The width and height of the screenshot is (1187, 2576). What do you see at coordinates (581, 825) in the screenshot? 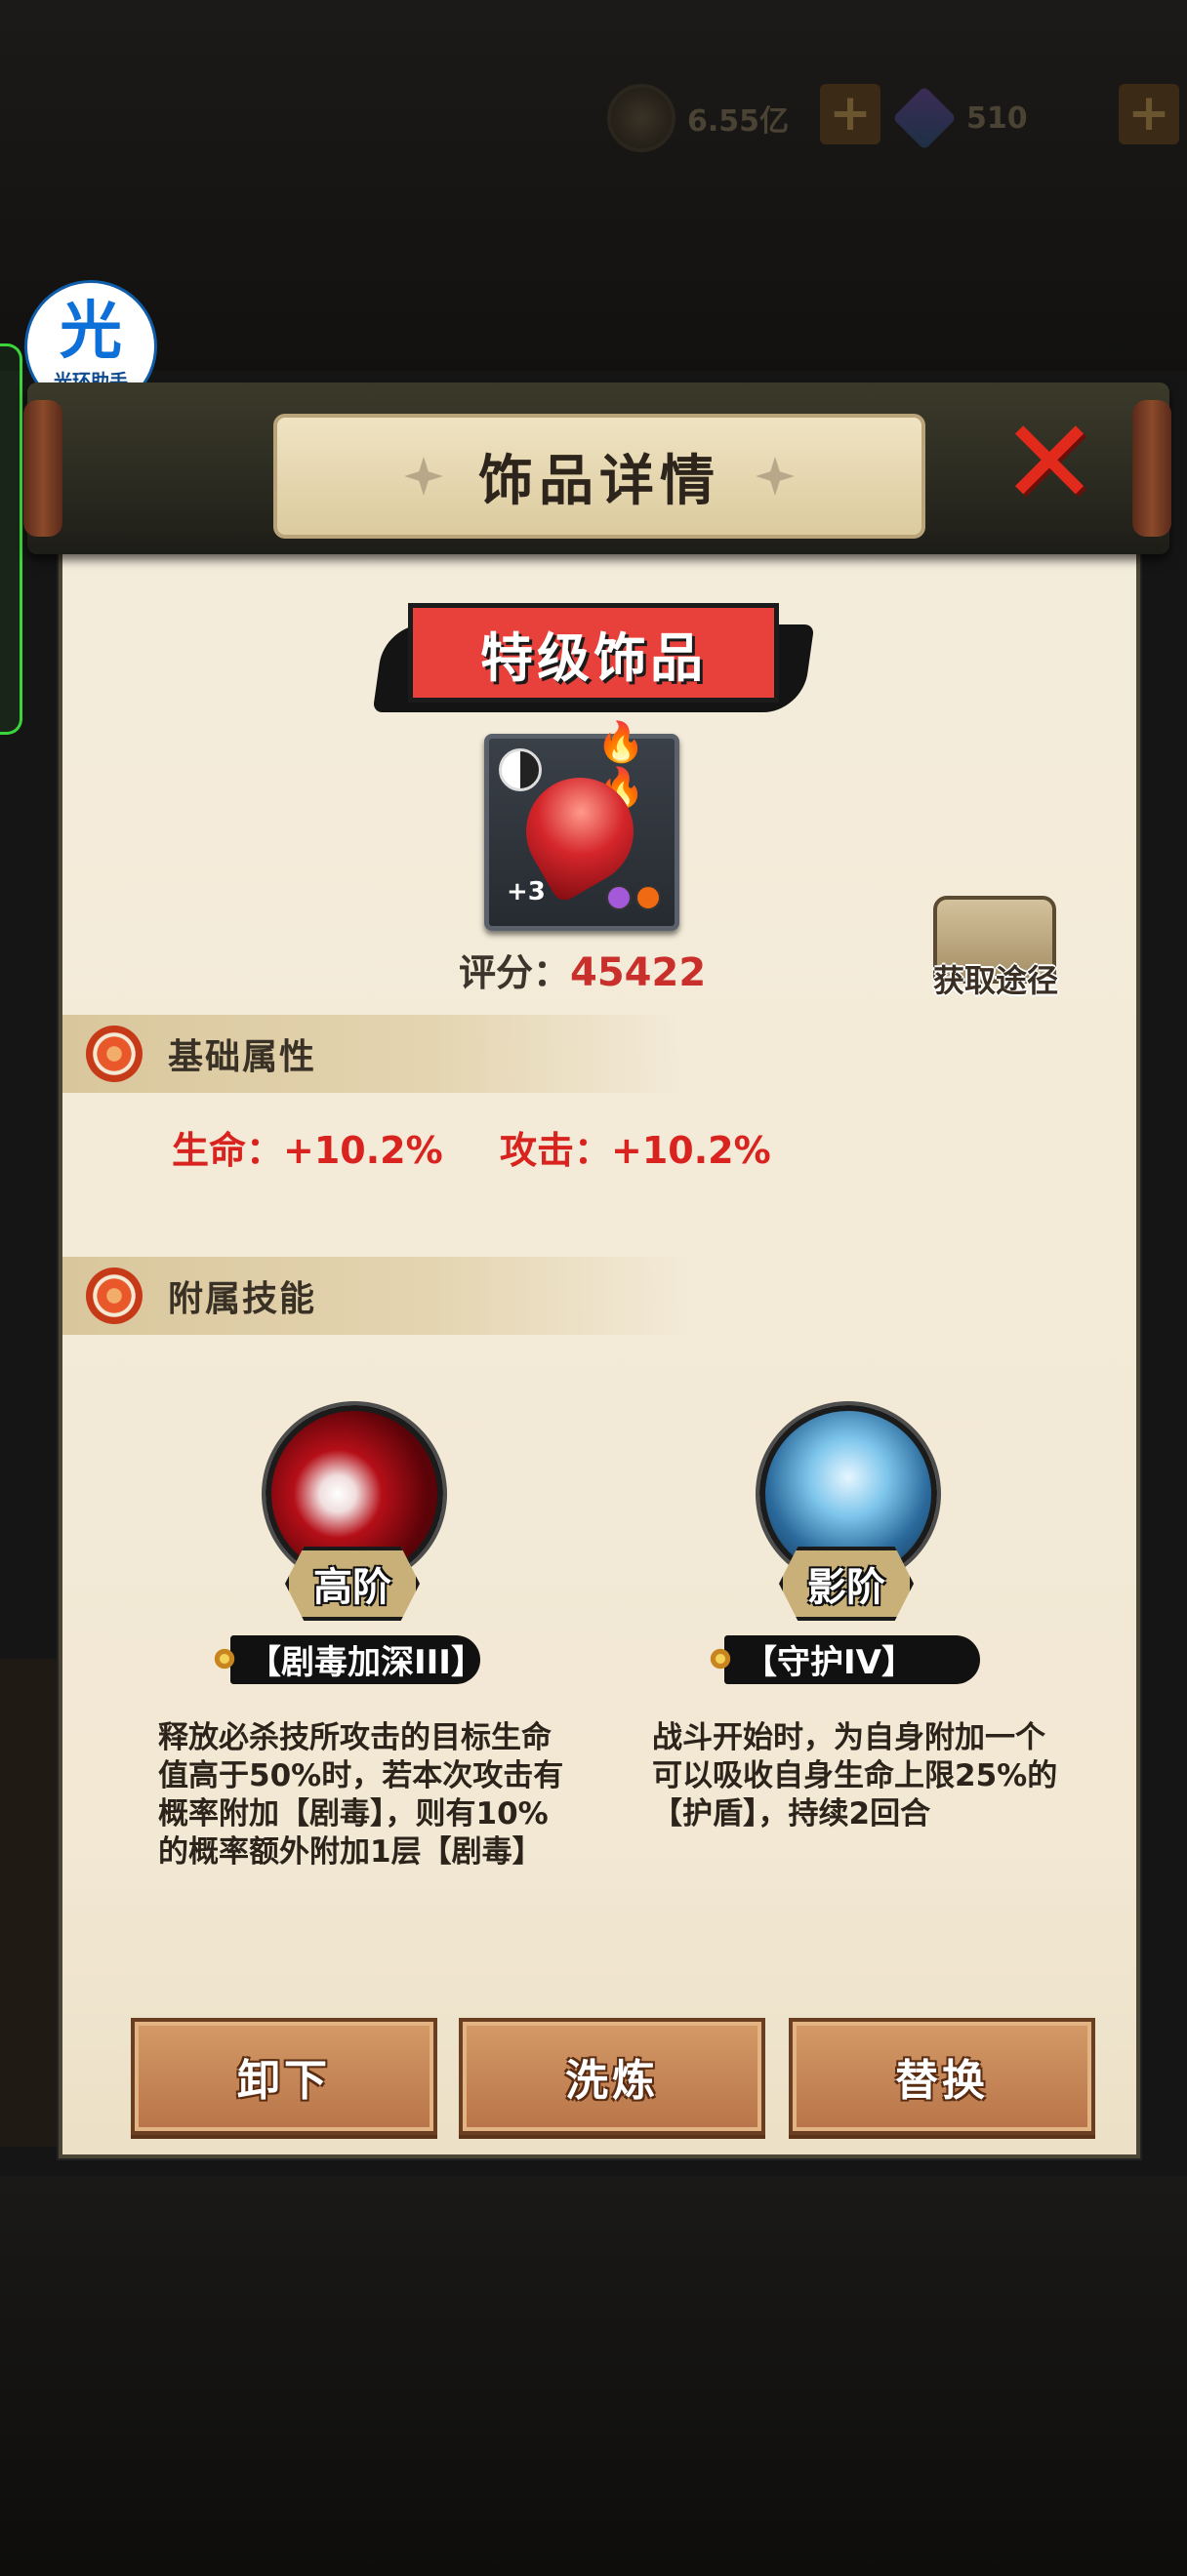
I see `accessory-icon: 🔥🔥 +3` at bounding box center [581, 825].